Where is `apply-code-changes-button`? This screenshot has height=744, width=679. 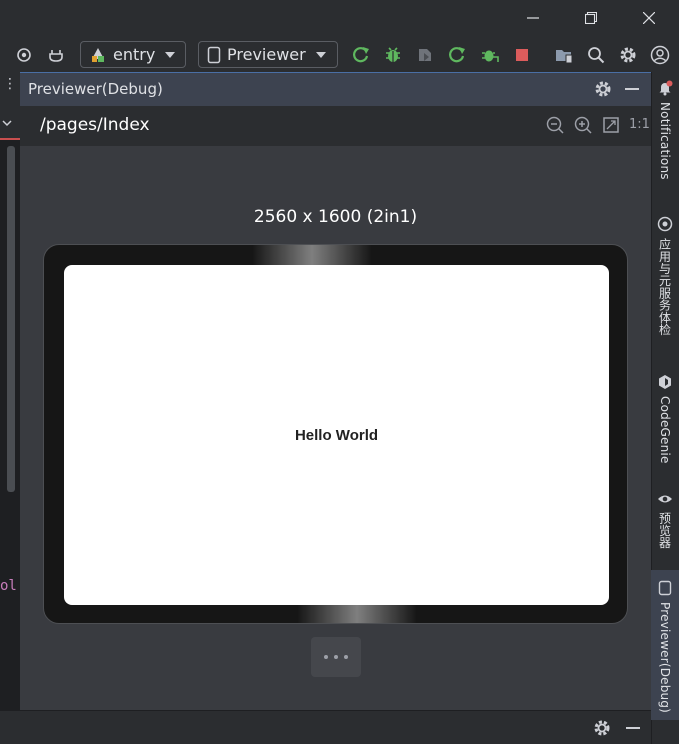 apply-code-changes-button is located at coordinates (490, 55).